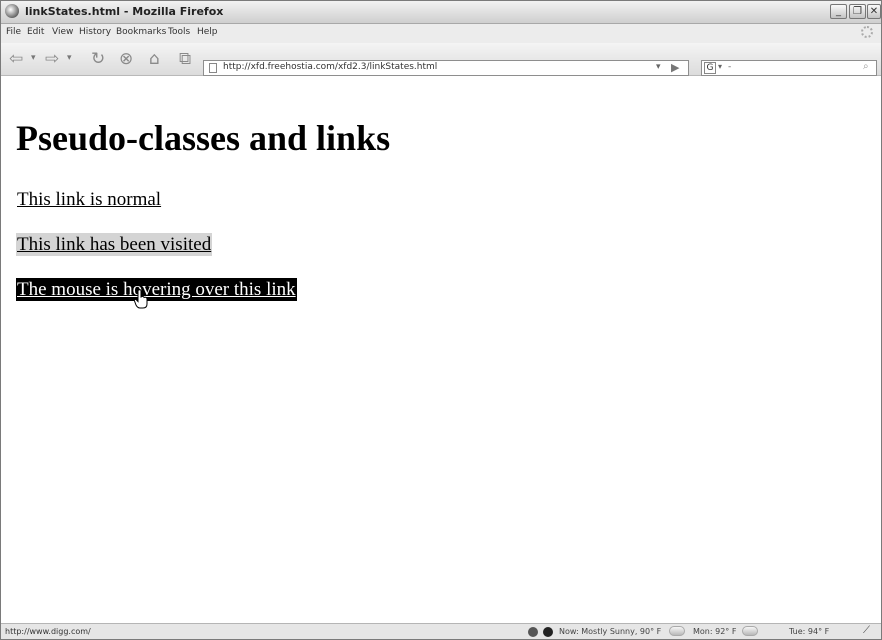 The image size is (882, 640). Describe the element at coordinates (838, 11) in the screenshot. I see `minimize-button: _` at that location.